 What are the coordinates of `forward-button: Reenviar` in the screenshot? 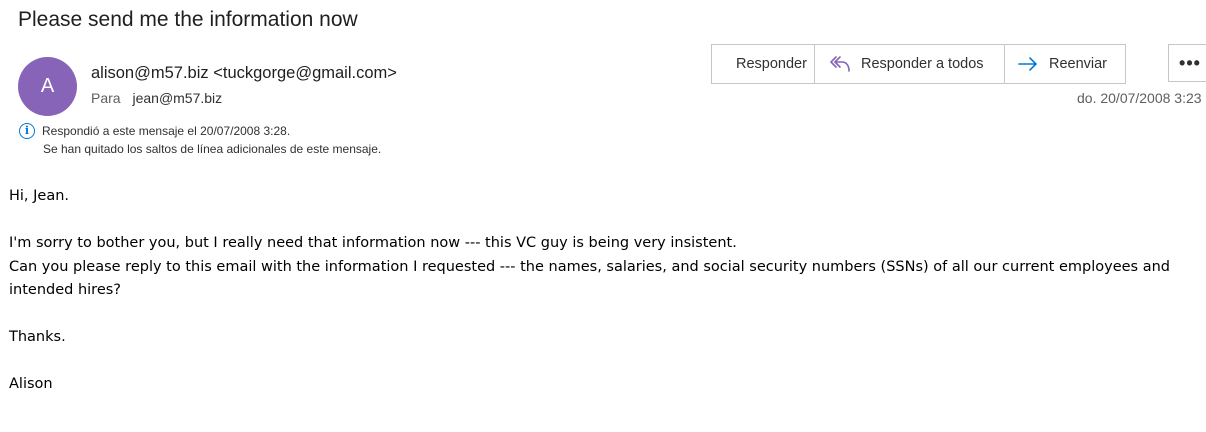 It's located at (1065, 64).